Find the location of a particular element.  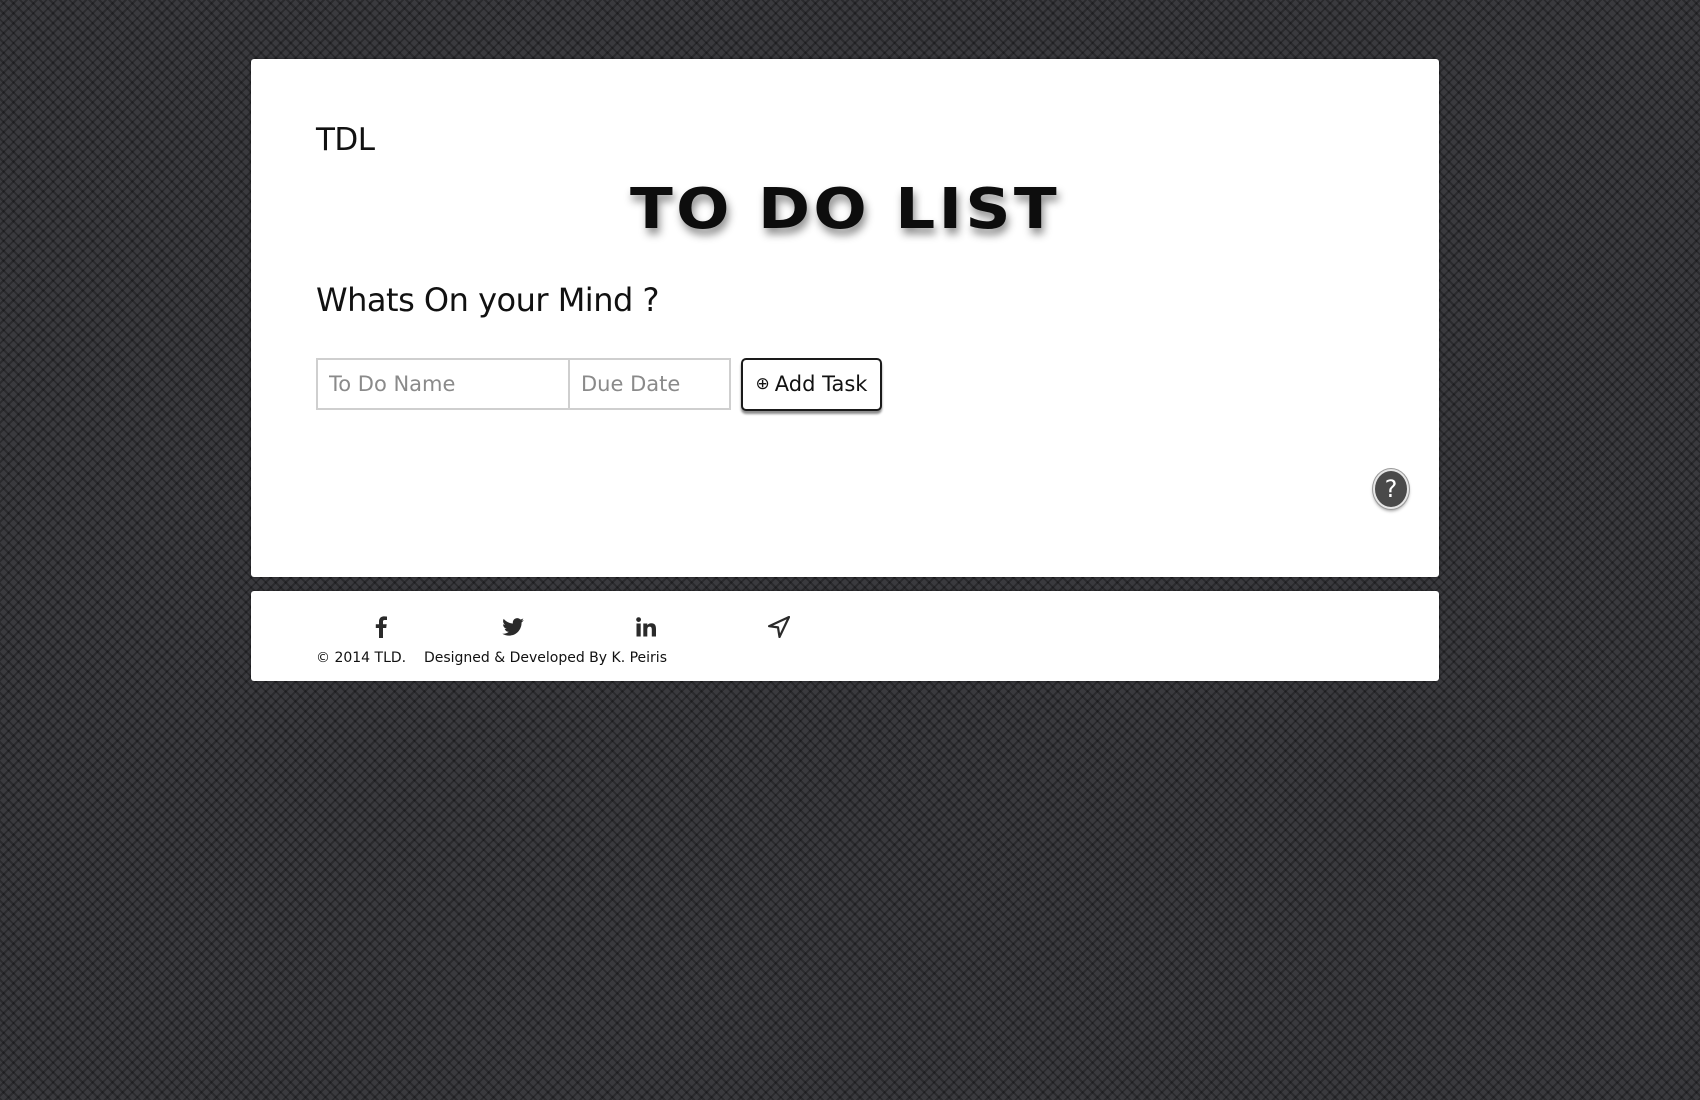

facebook-icon is located at coordinates (381, 627).